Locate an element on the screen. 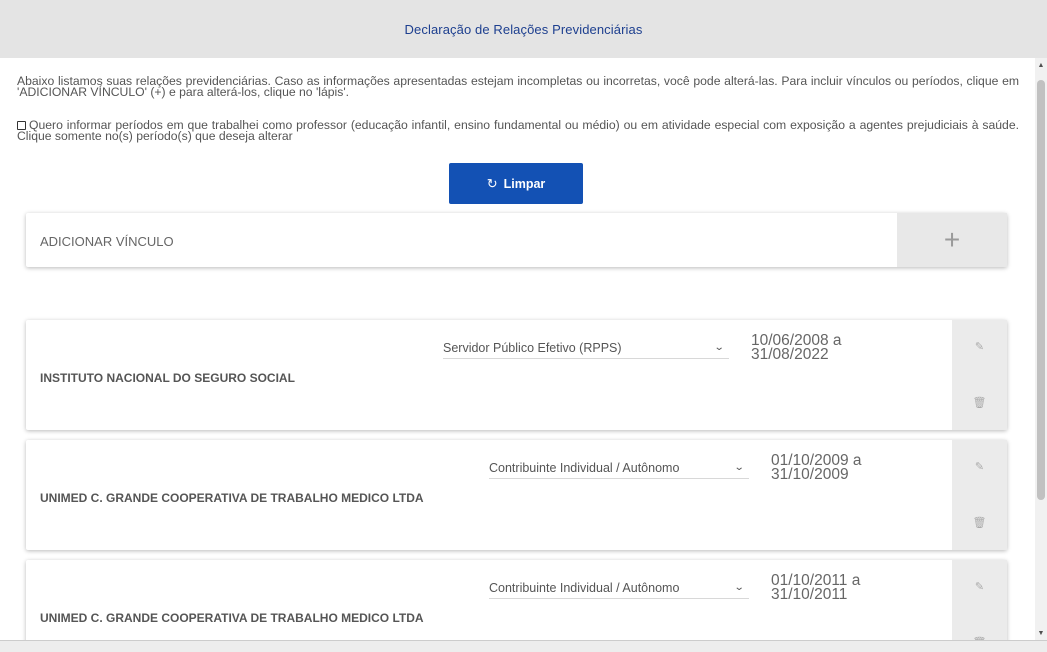 The image size is (1047, 652). add-vinculo-card: ADICIONAR VÍNCULO + is located at coordinates (516, 240).